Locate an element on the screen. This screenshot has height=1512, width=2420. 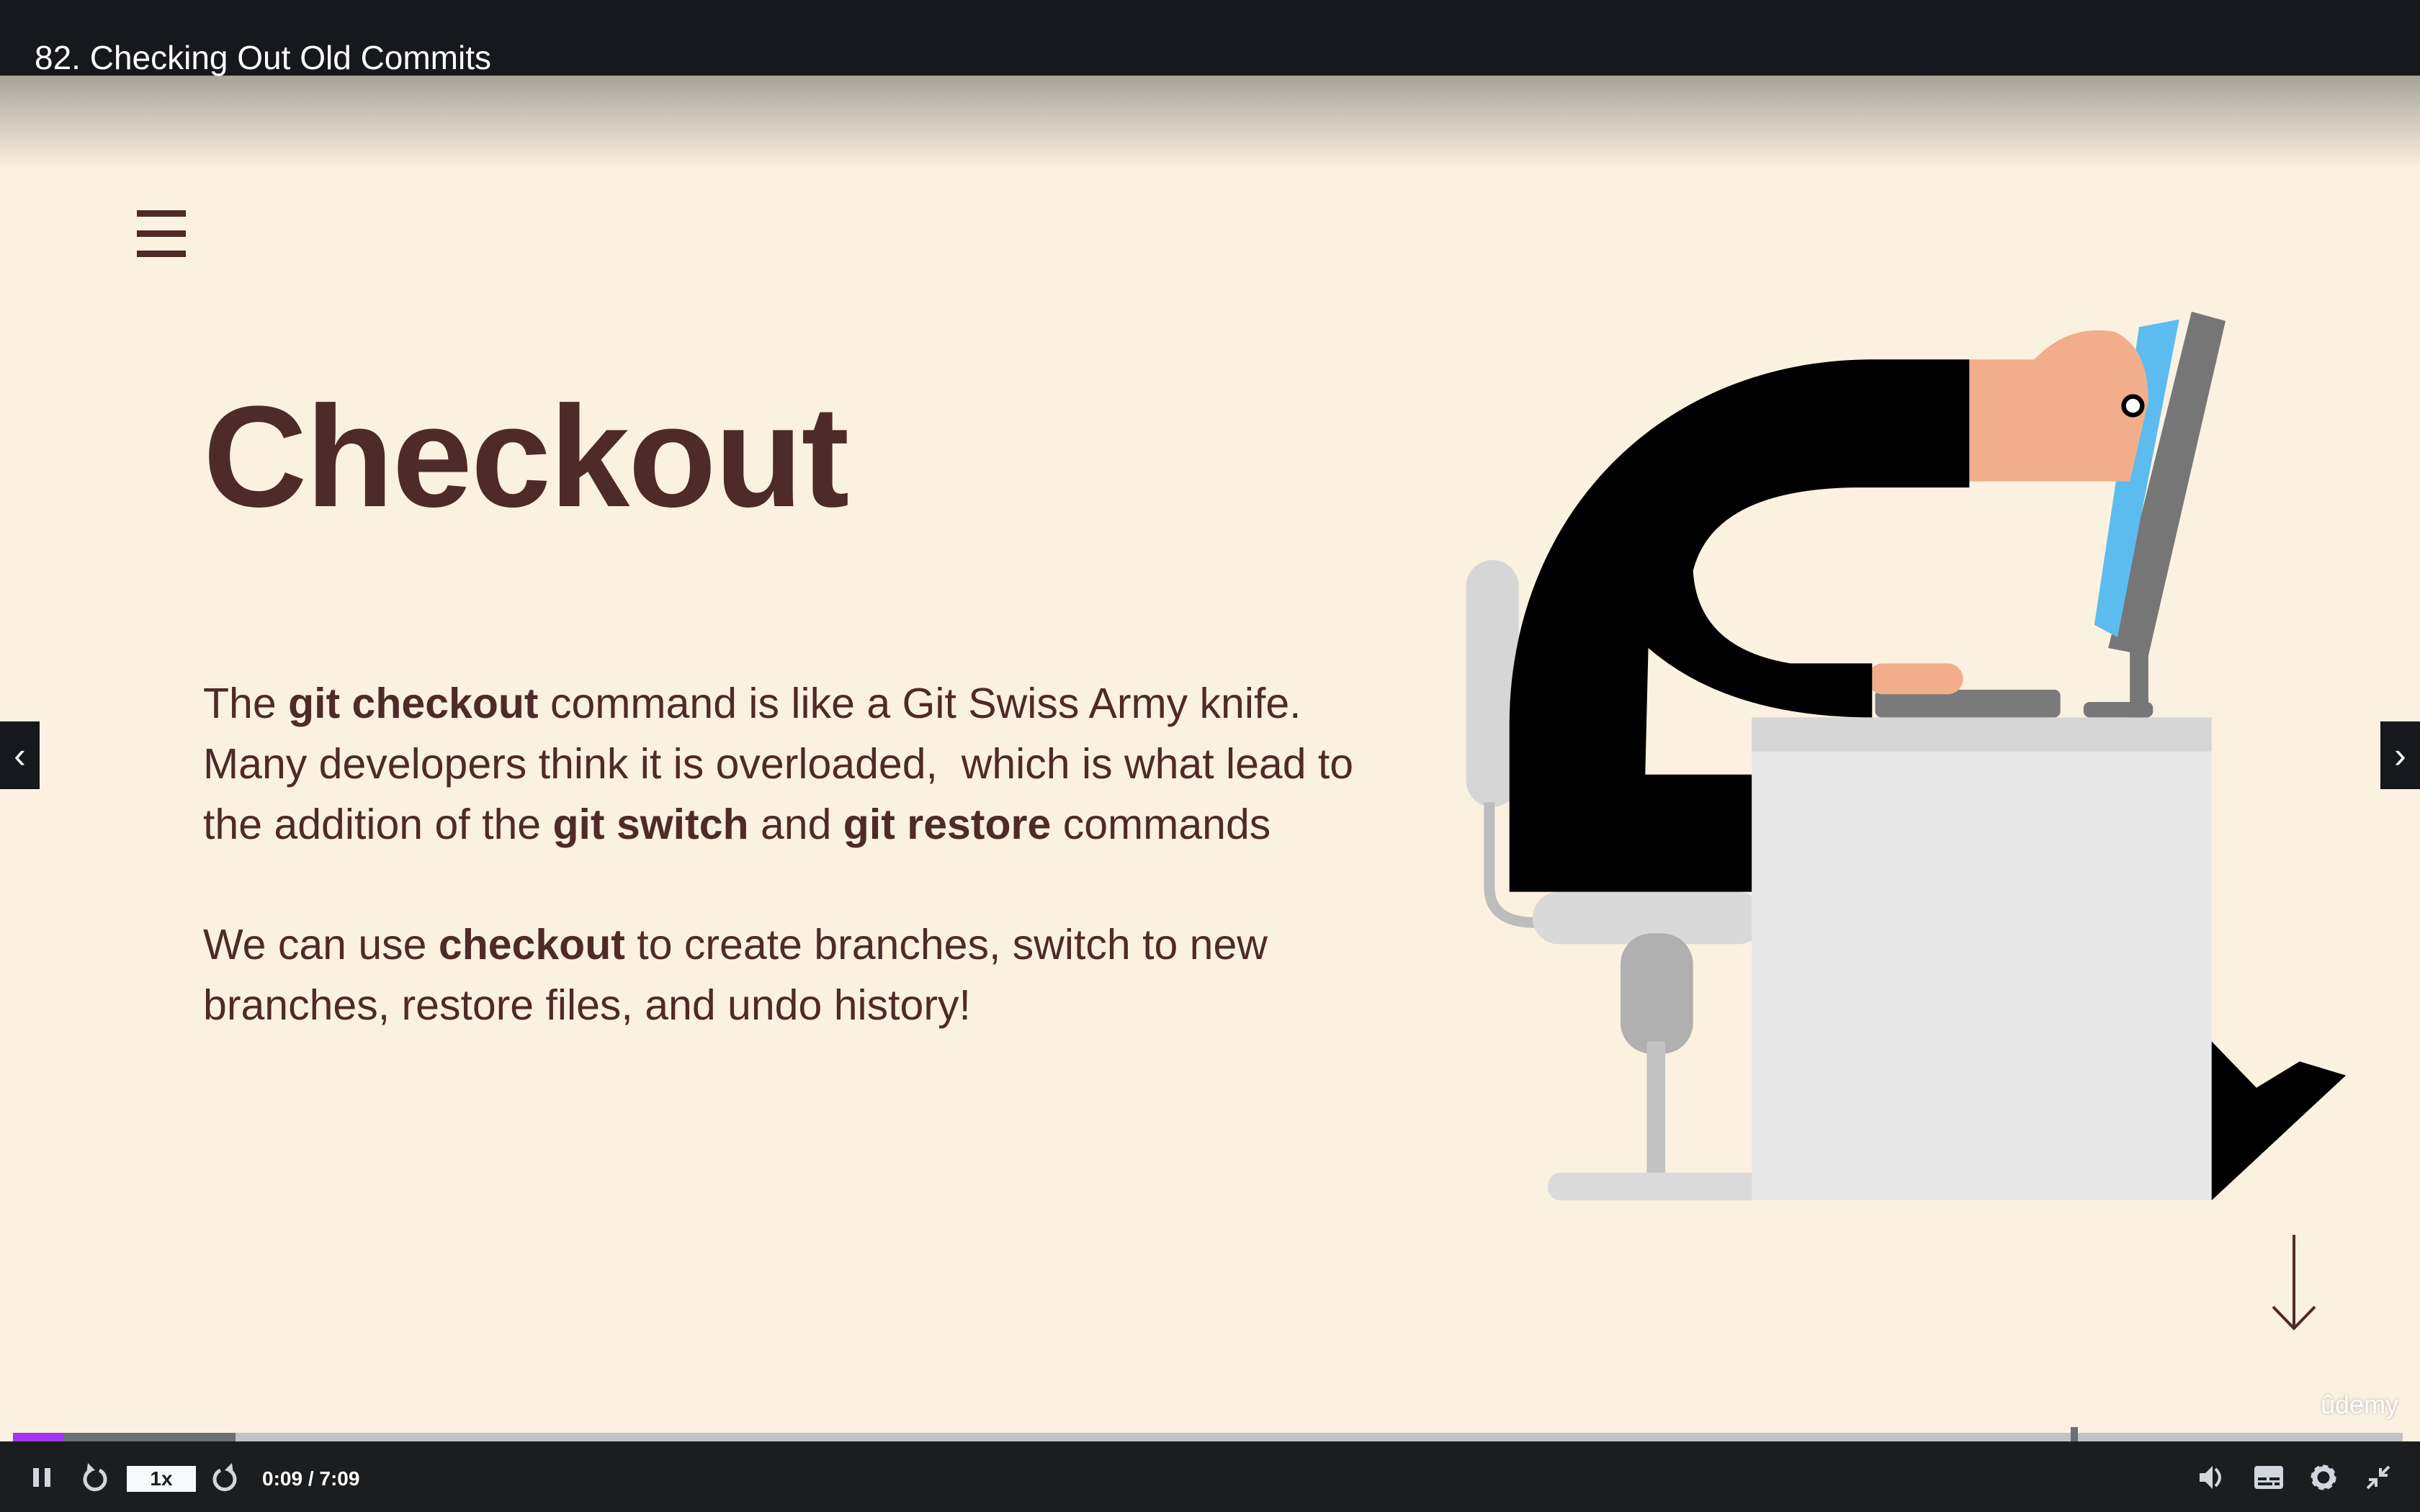
exit-fullscreen-button is located at coordinates (2378, 1477).